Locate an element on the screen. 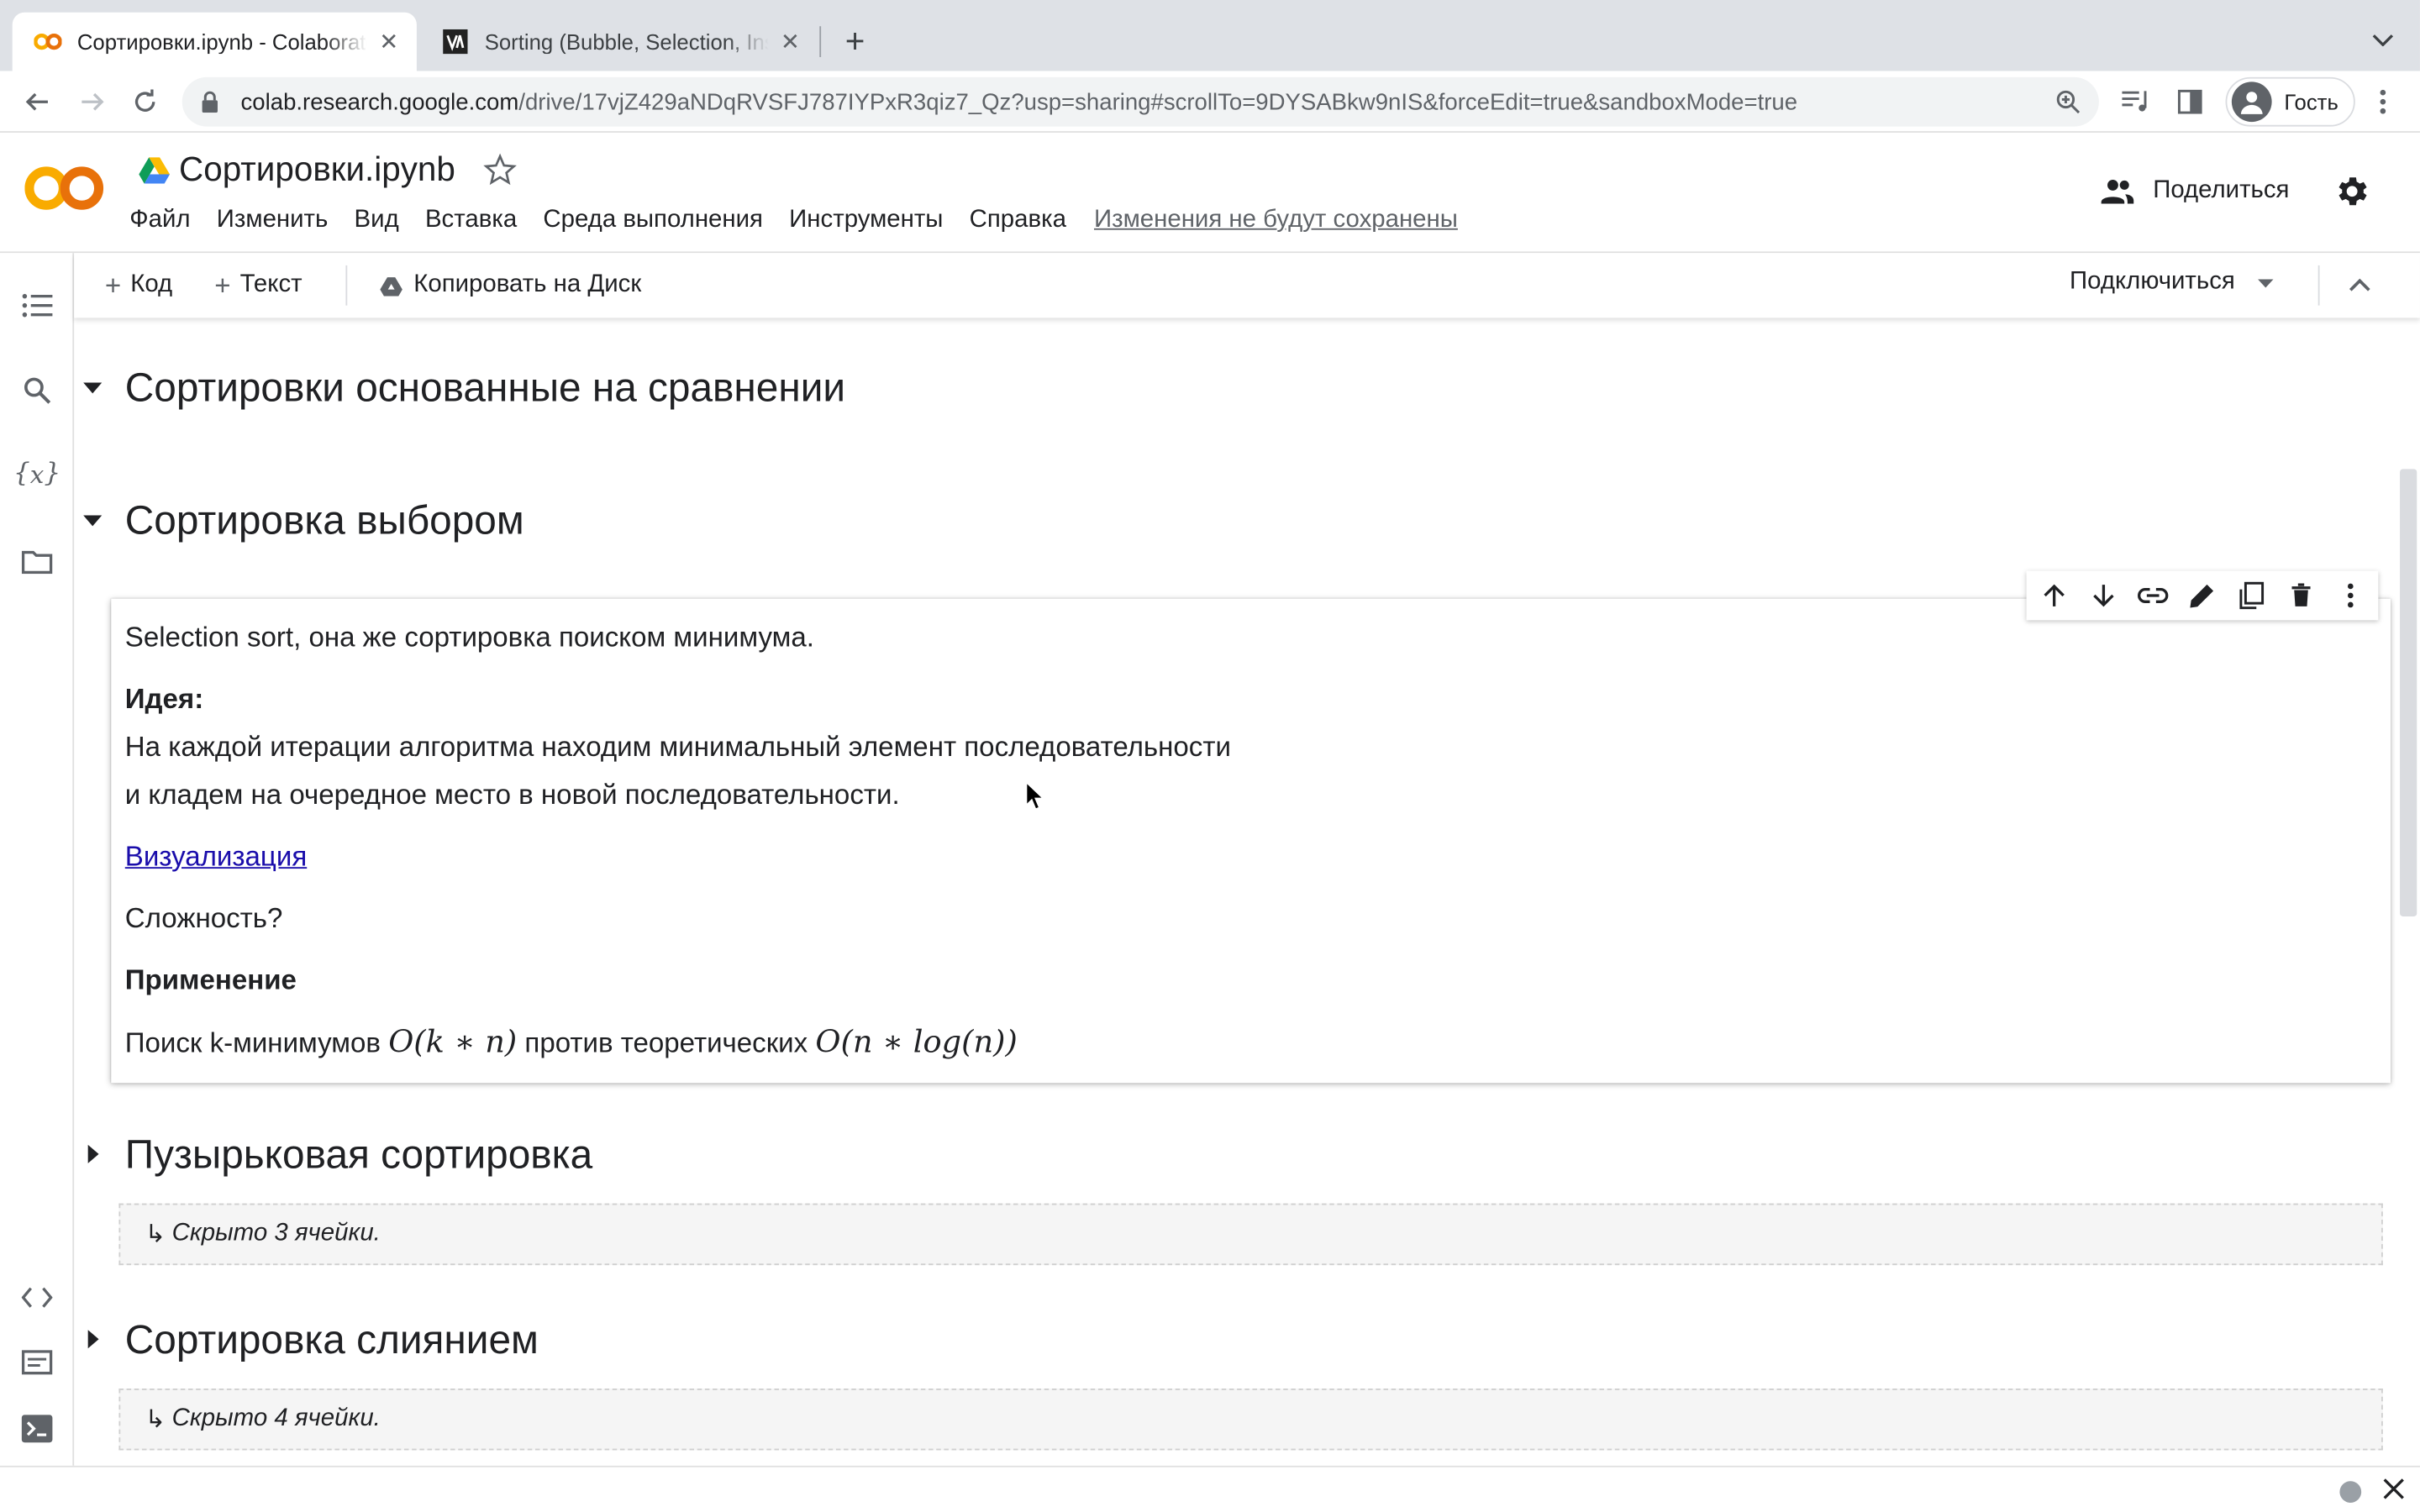 This screenshot has width=2420, height=1512. section-heading: Сортировка слиянием is located at coordinates (331, 1338).